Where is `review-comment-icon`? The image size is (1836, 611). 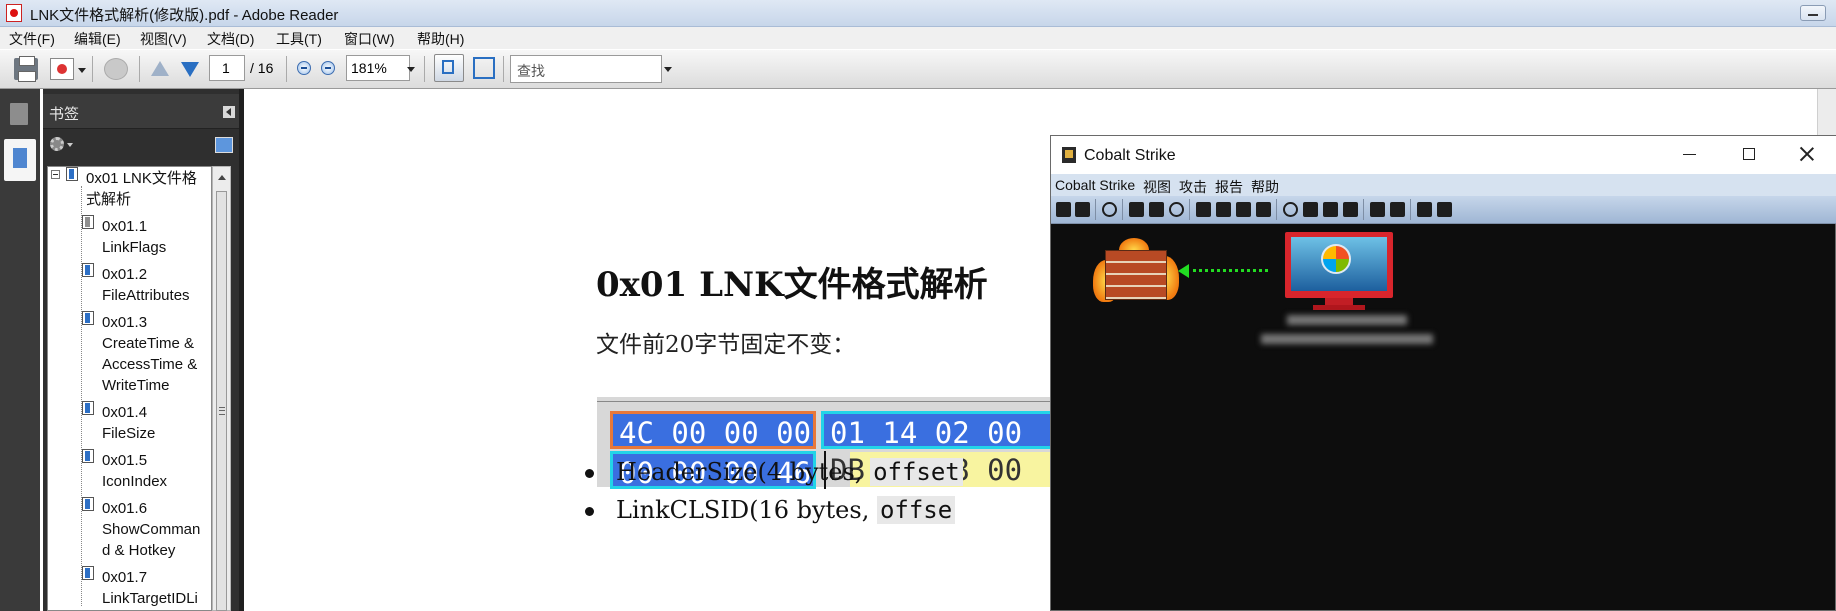 review-comment-icon is located at coordinates (116, 69).